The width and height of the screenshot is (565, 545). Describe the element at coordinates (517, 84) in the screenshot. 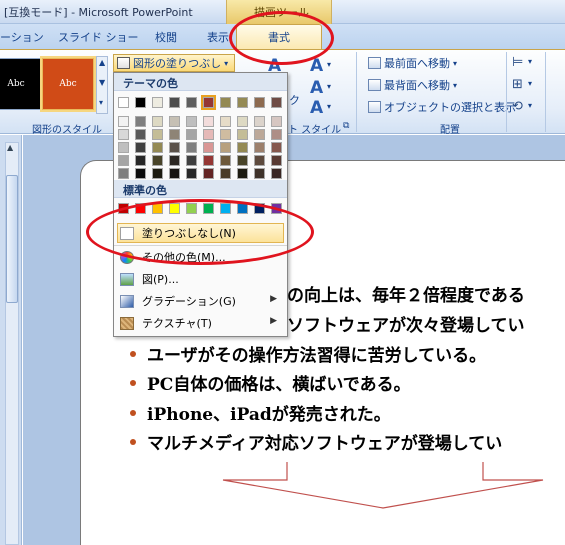

I see `group-objects-icon: ⊞` at that location.